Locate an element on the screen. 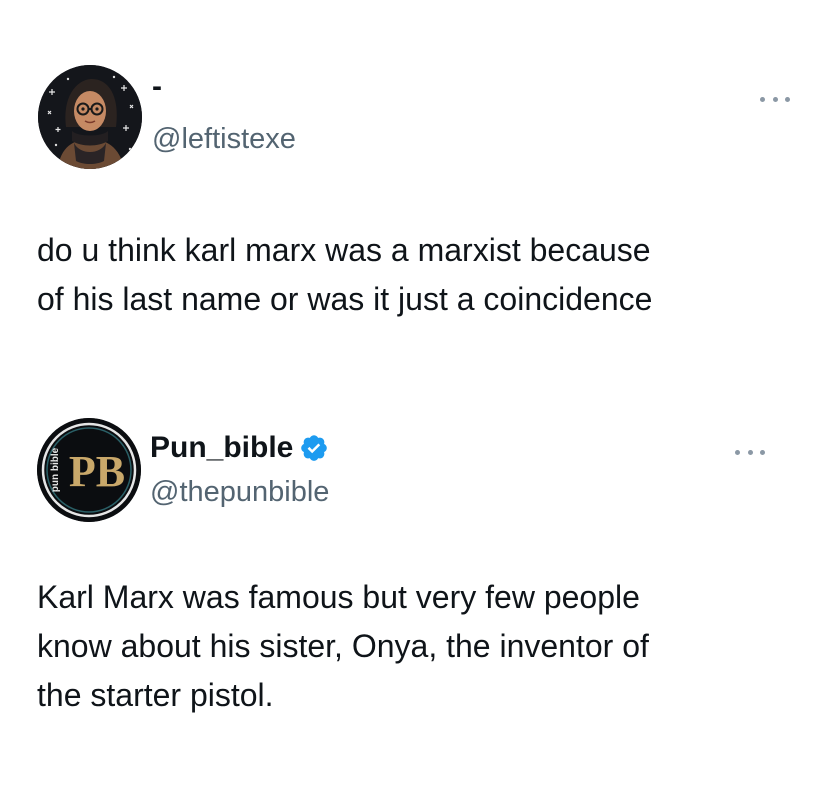 This screenshot has width=828, height=809. user-handle: @thepunbible is located at coordinates (239, 492).